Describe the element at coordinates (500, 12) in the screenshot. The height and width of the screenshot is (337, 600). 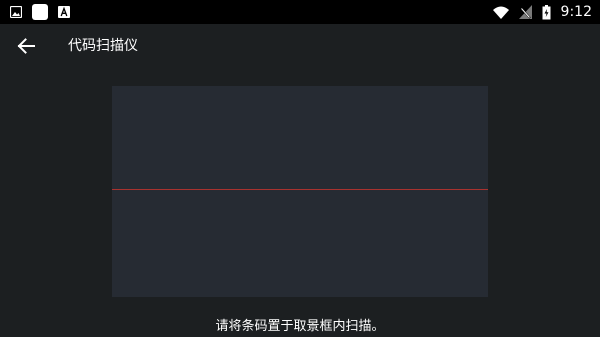
I see `wifi-icon` at that location.